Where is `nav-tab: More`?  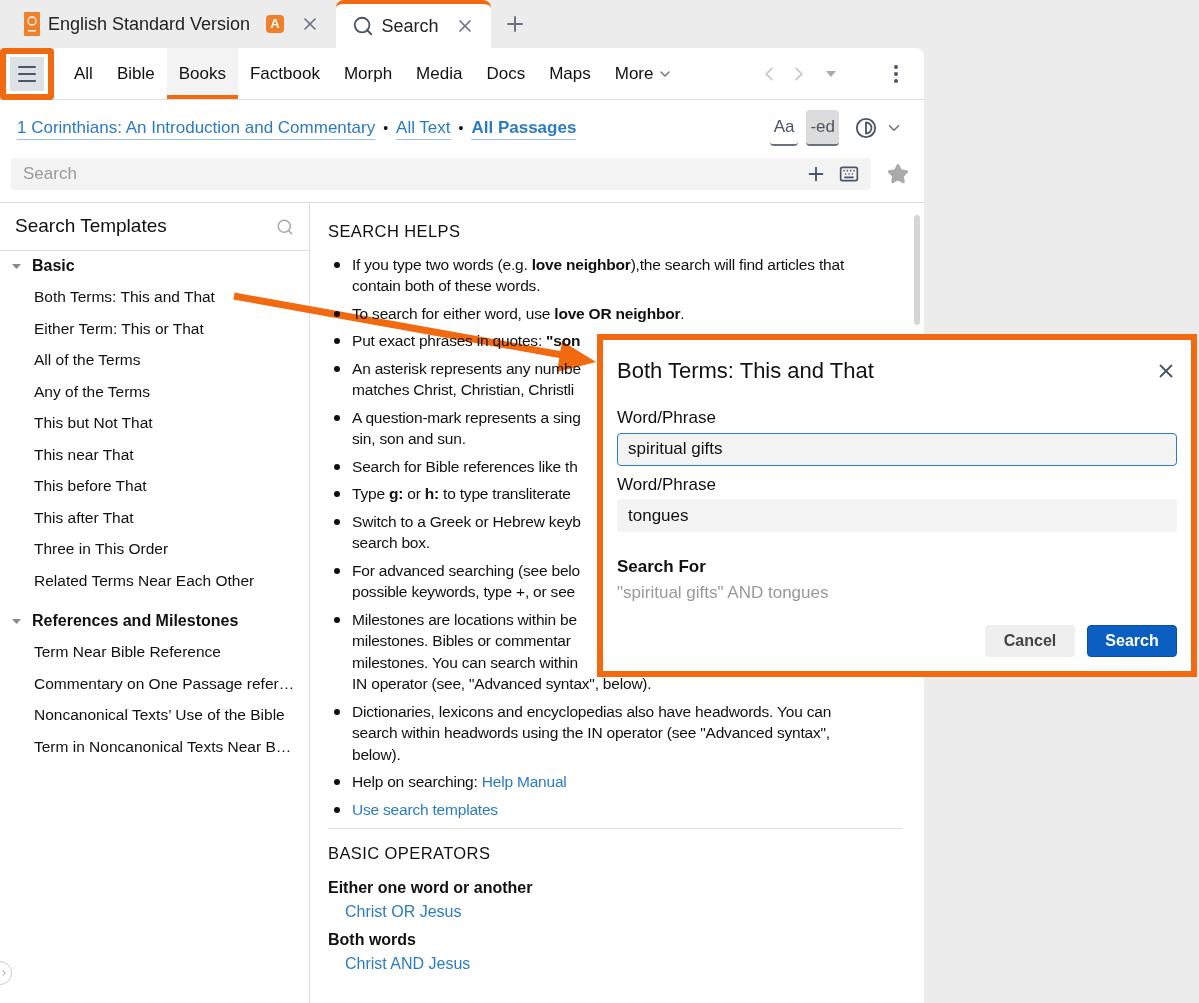
nav-tab: More is located at coordinates (644, 73).